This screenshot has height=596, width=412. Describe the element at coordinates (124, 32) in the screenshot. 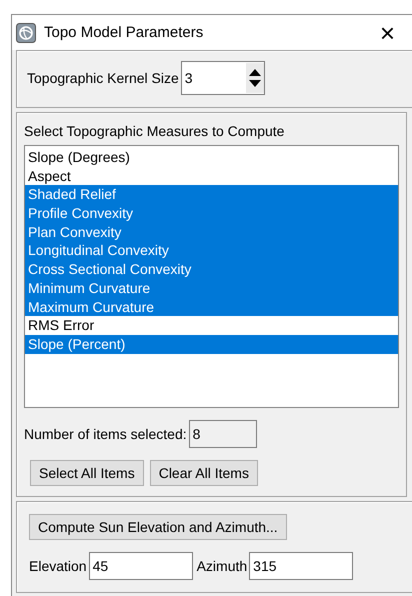

I see `window-title: Topo Model Parameters` at that location.